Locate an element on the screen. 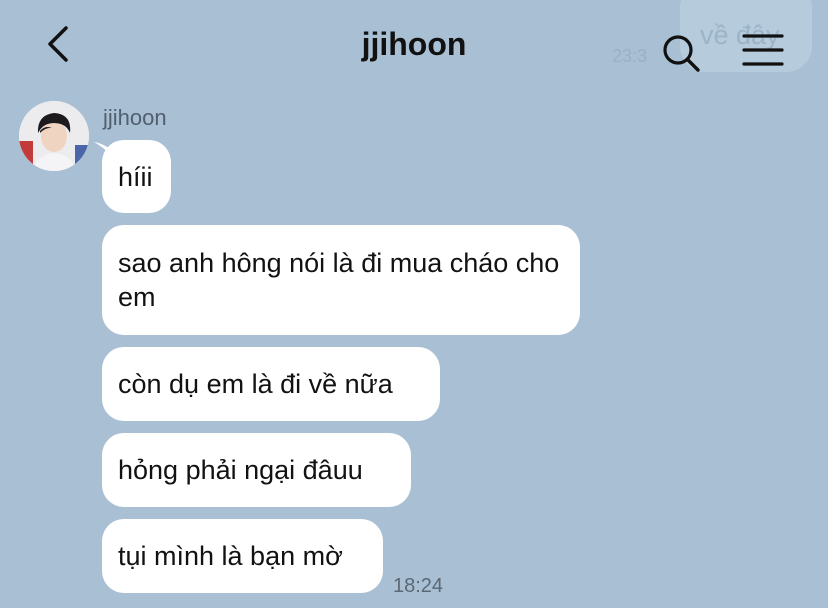 The width and height of the screenshot is (828, 608). message-text: còn dụ em là đi về nữa is located at coordinates (255, 384).